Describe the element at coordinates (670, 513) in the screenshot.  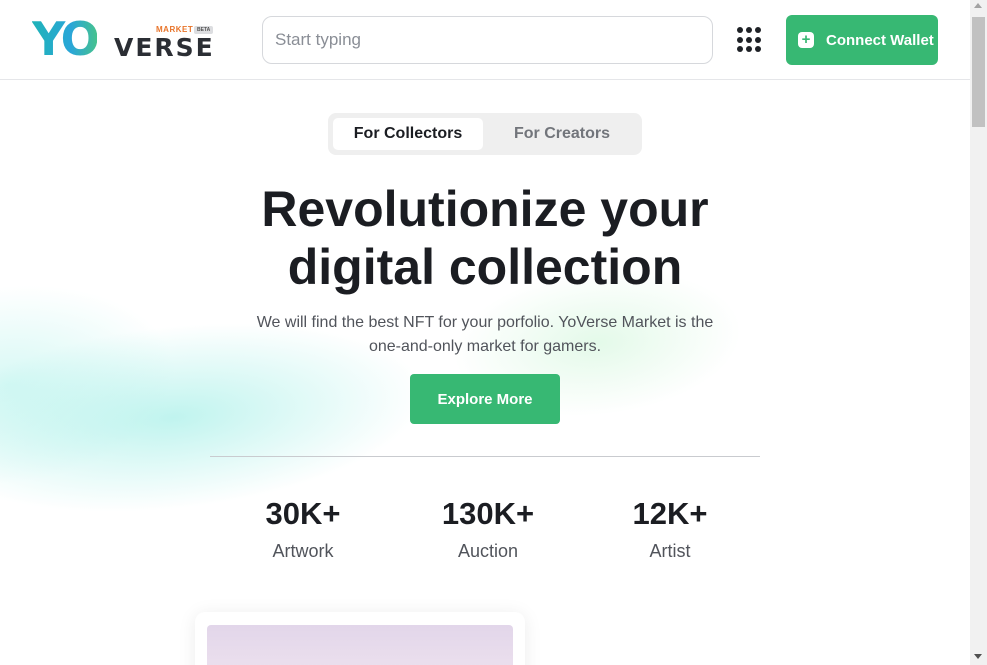
I see `stat-value: 12K+` at that location.